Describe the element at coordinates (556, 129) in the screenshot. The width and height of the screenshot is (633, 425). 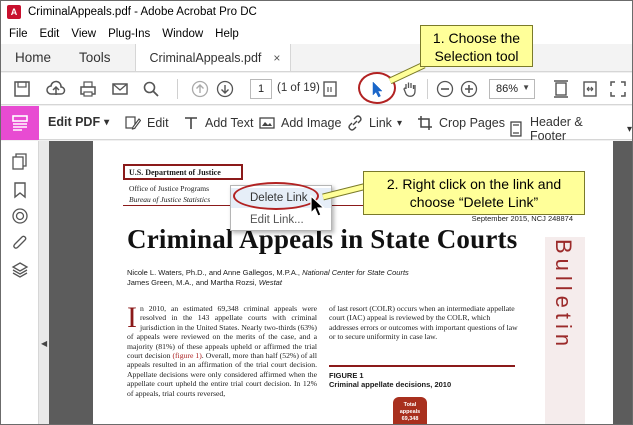
I see `header-footer-label: Header & Footer` at that location.